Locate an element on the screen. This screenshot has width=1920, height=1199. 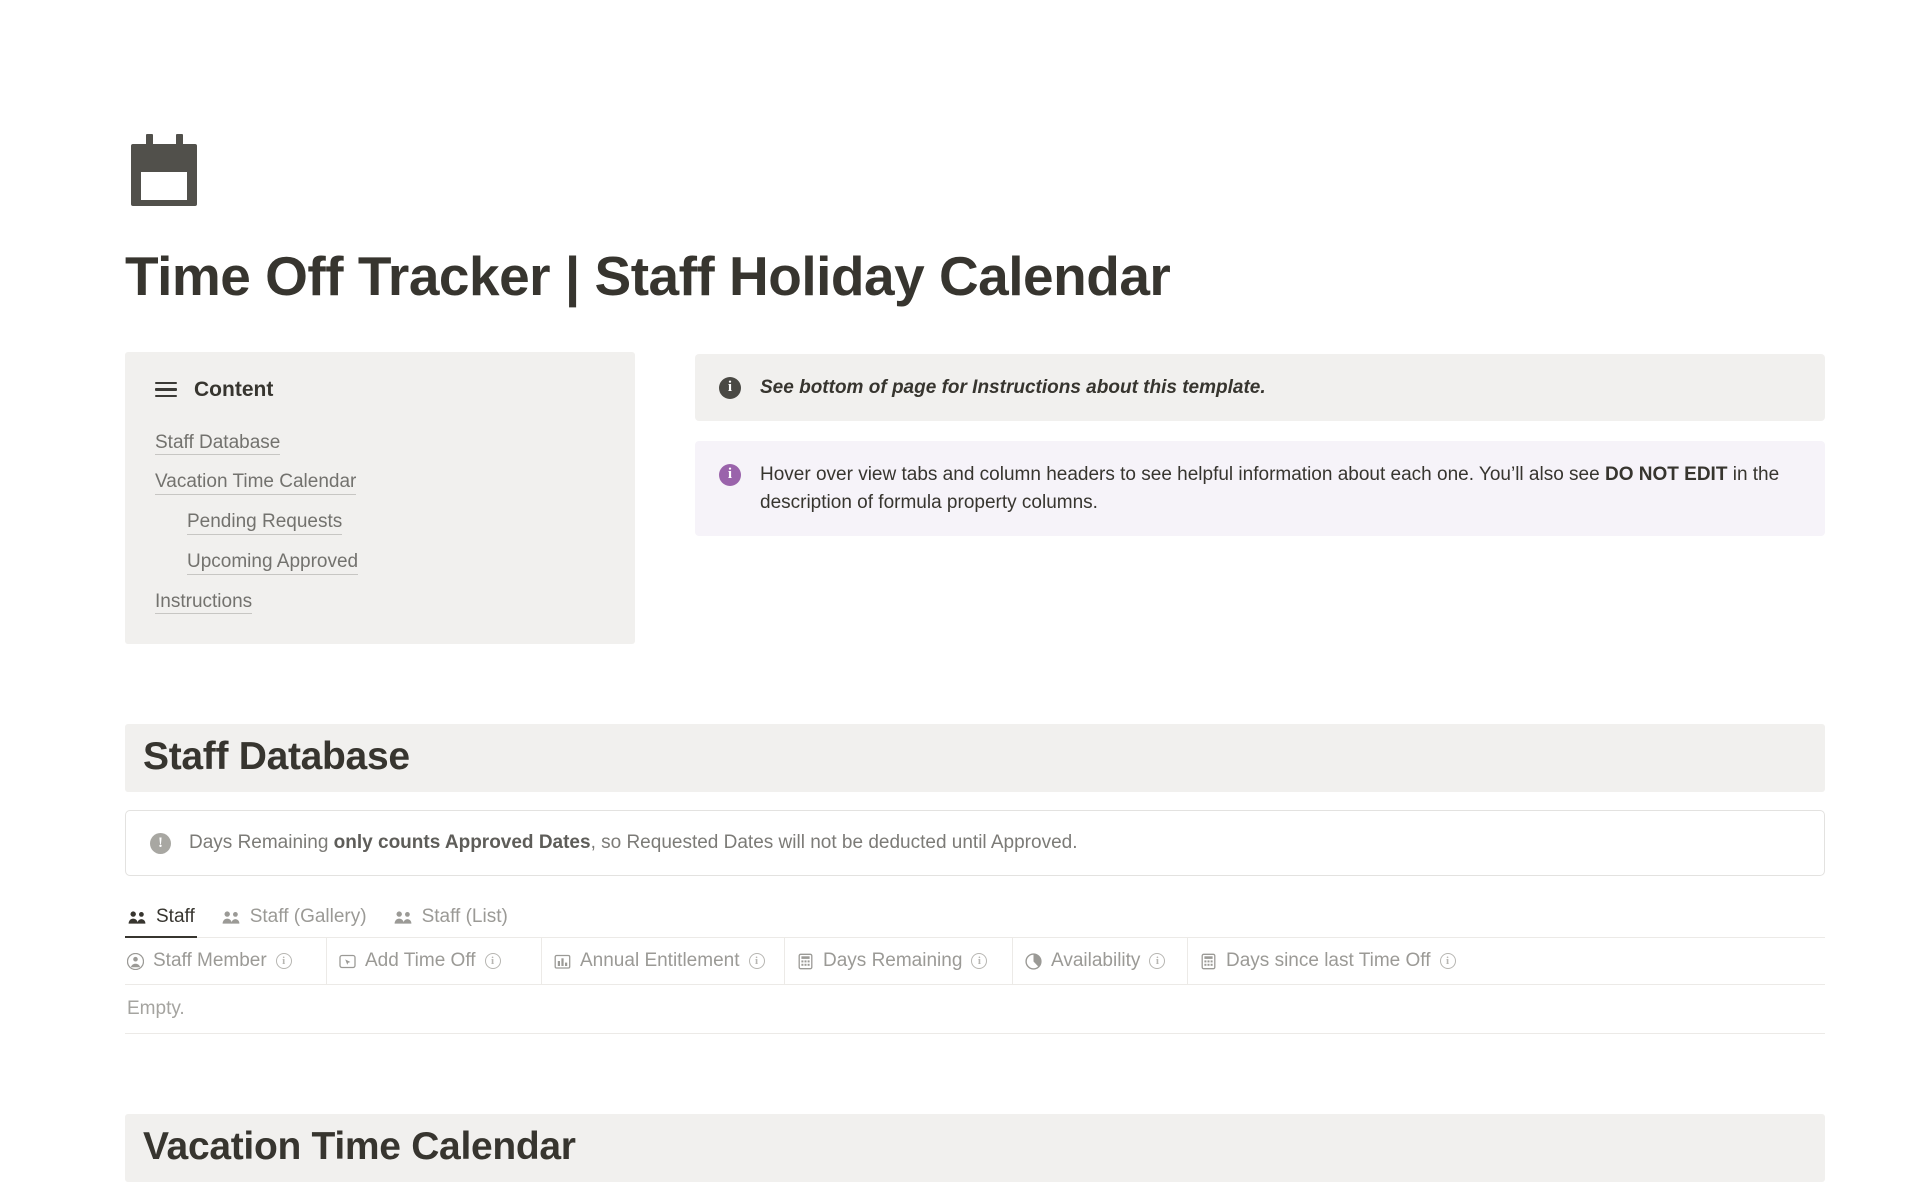
column-header-days-remaining: Days Remaining i is located at coordinates (899, 961).